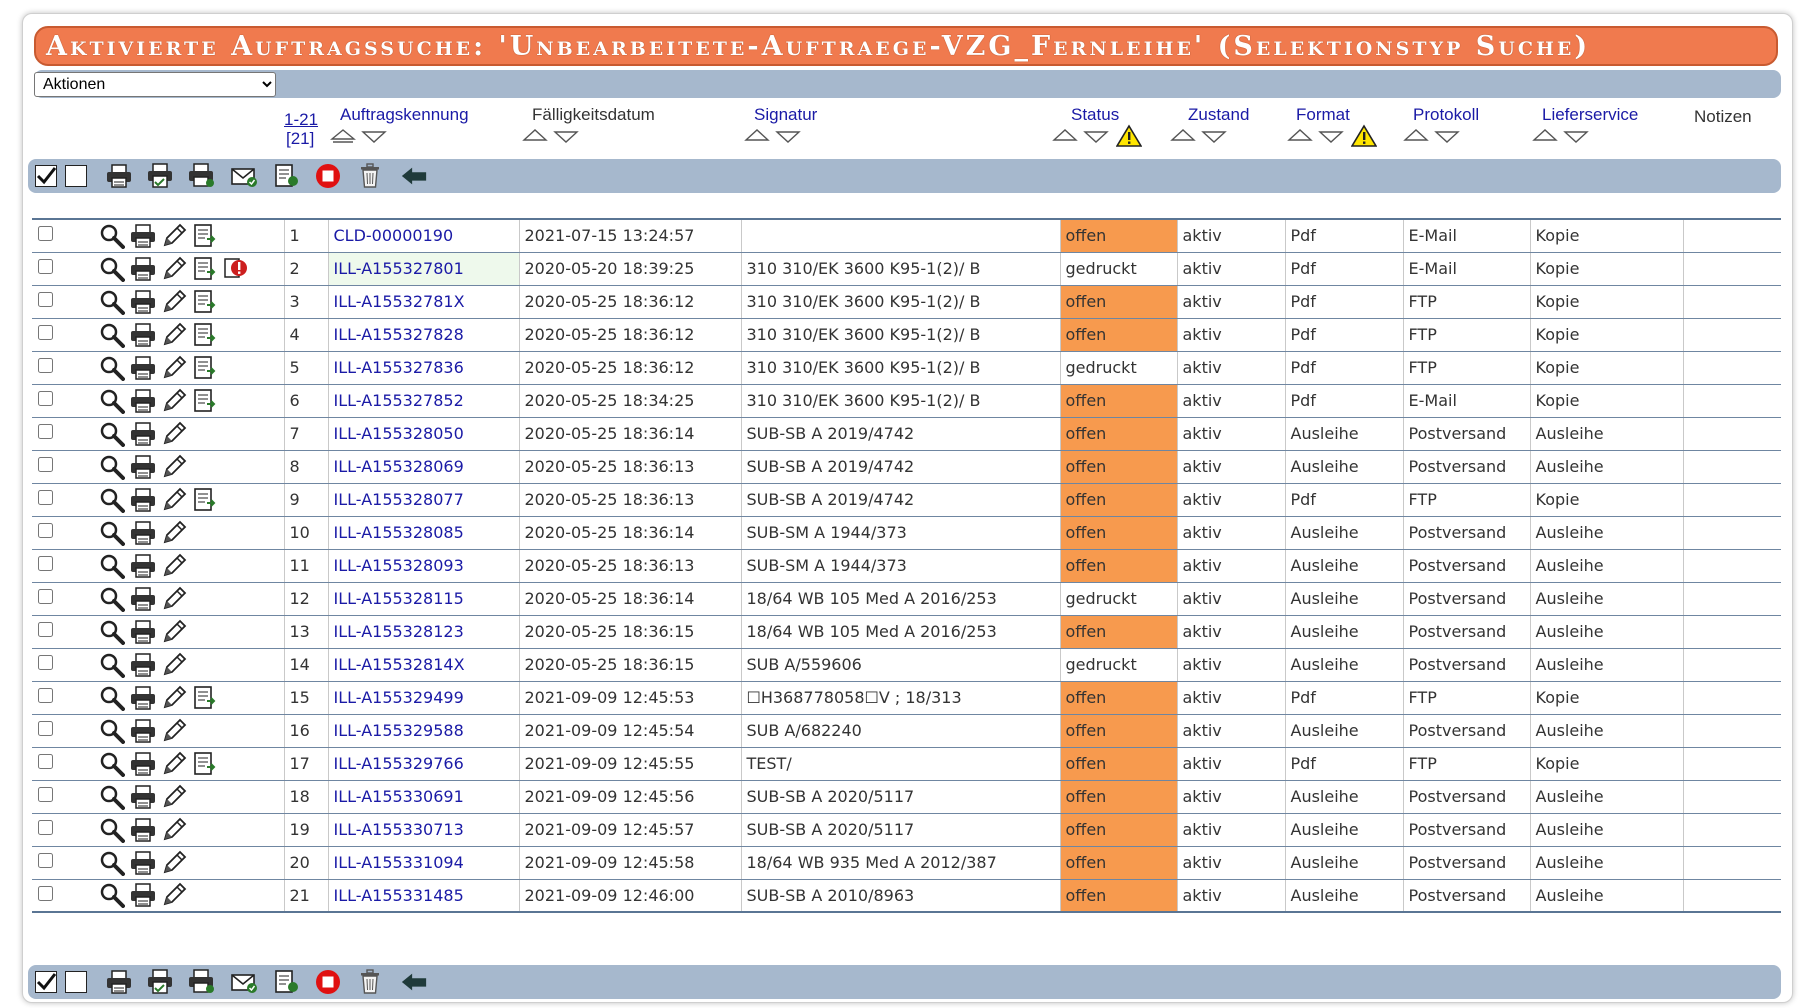 The image size is (1814, 1008). Describe the element at coordinates (399, 697) in the screenshot. I see `order-id-link: ILL-A155329499` at that location.